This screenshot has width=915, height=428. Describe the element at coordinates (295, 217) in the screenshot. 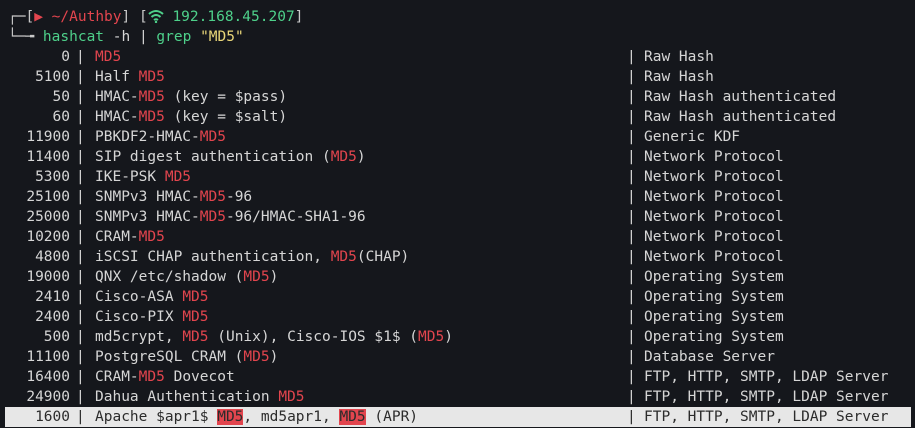

I see `hash-name-text: -96/HMAC-SHA1-96` at that location.